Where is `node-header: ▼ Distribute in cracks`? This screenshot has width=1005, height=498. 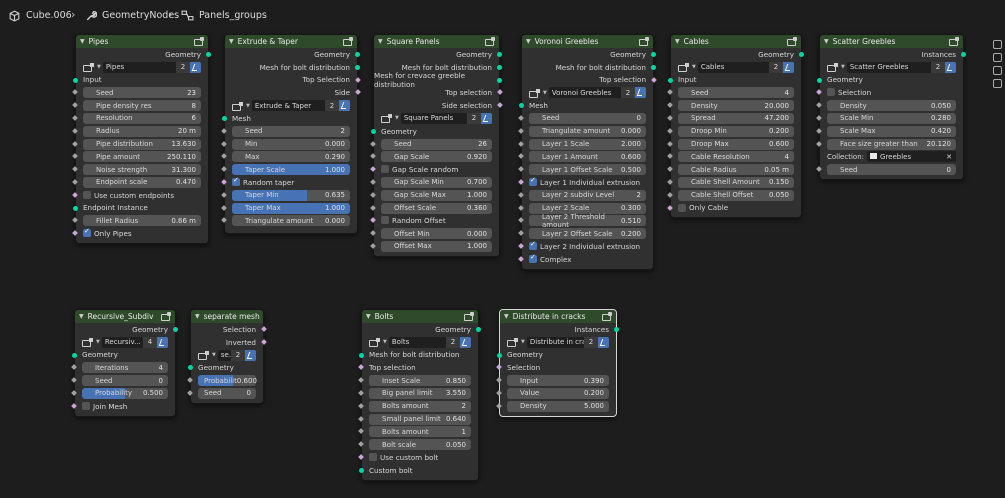
node-header: ▼ Distribute in cracks is located at coordinates (558, 316).